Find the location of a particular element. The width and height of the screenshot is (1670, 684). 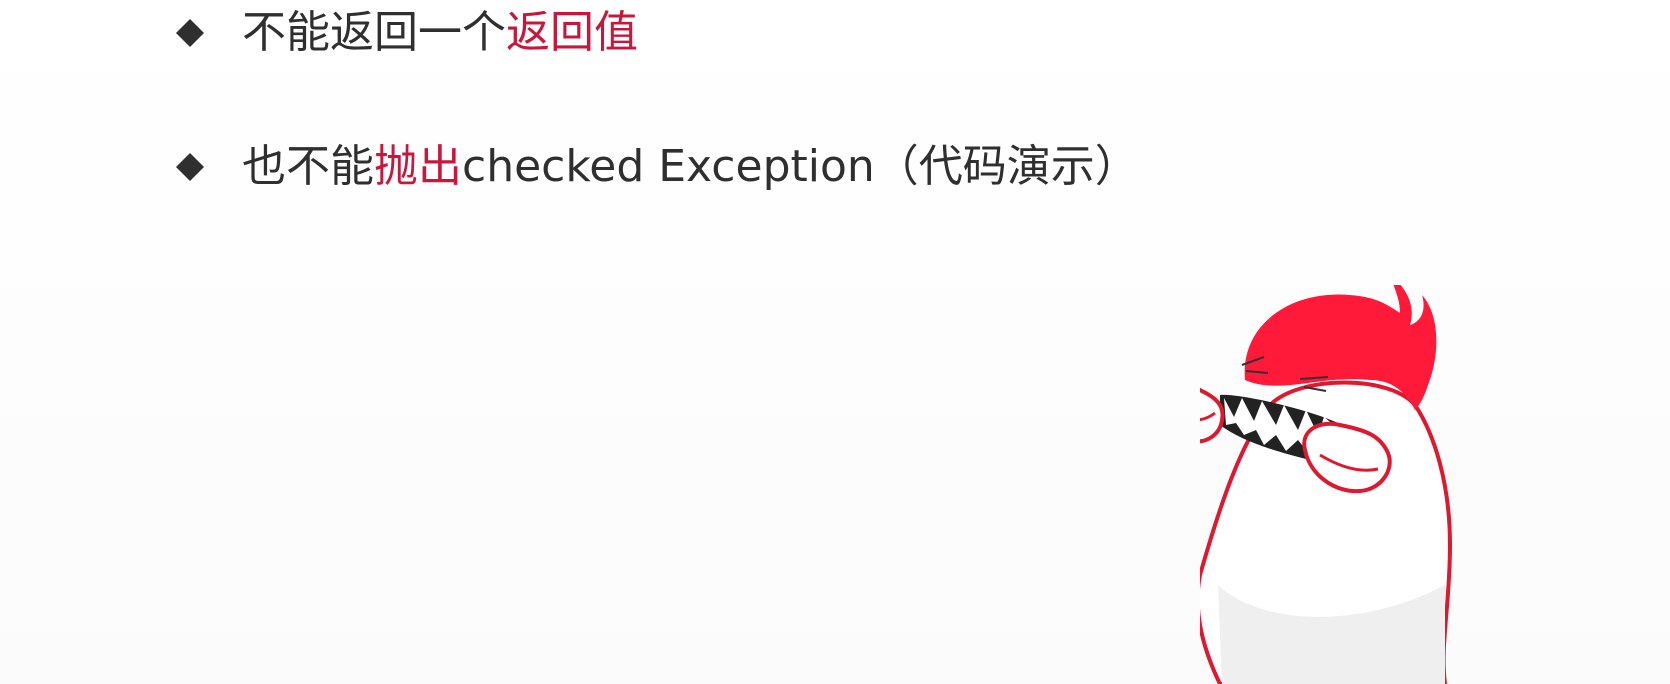

bullet-text-1: 不能返回一个返回值 is located at coordinates (440, 33).